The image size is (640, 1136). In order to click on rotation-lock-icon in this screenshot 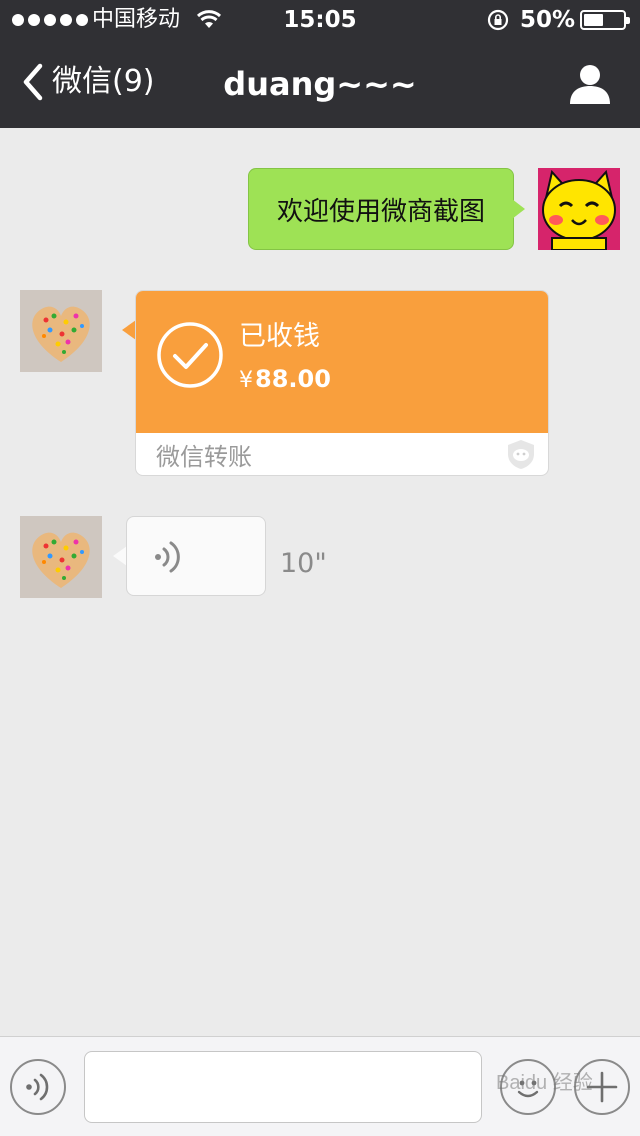, I will do `click(498, 20)`.